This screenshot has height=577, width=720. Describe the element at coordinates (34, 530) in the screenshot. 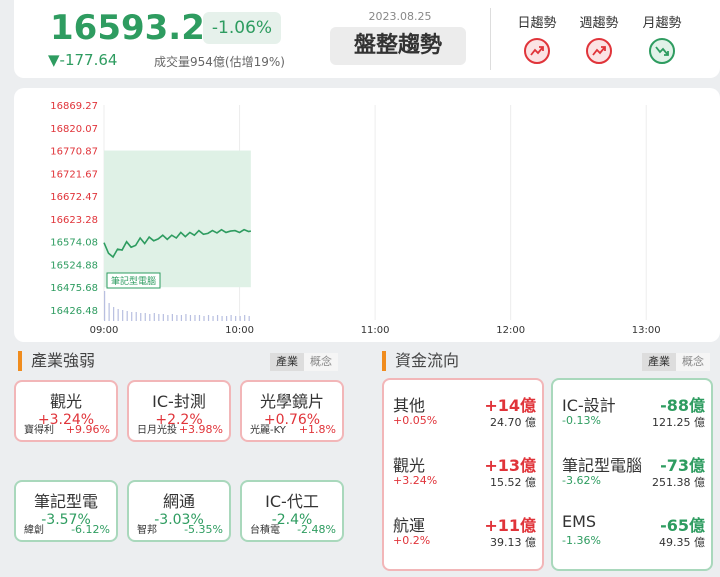

I see `sector-lead-stock: 緯創` at that location.